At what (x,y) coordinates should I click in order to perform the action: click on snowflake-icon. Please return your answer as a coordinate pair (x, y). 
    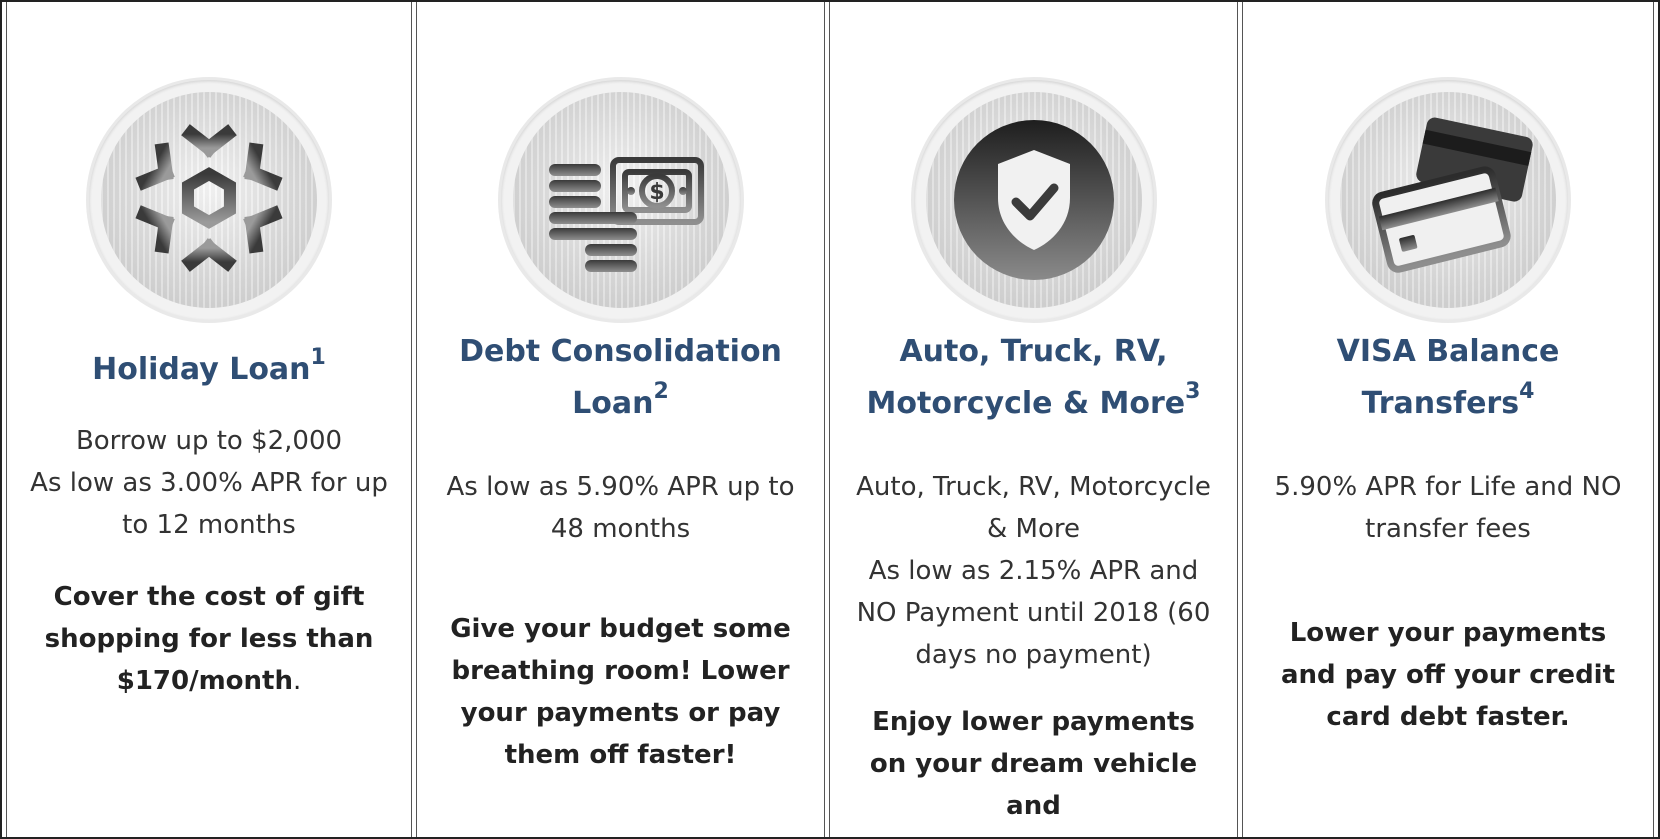
    Looking at the image, I should click on (209, 210).